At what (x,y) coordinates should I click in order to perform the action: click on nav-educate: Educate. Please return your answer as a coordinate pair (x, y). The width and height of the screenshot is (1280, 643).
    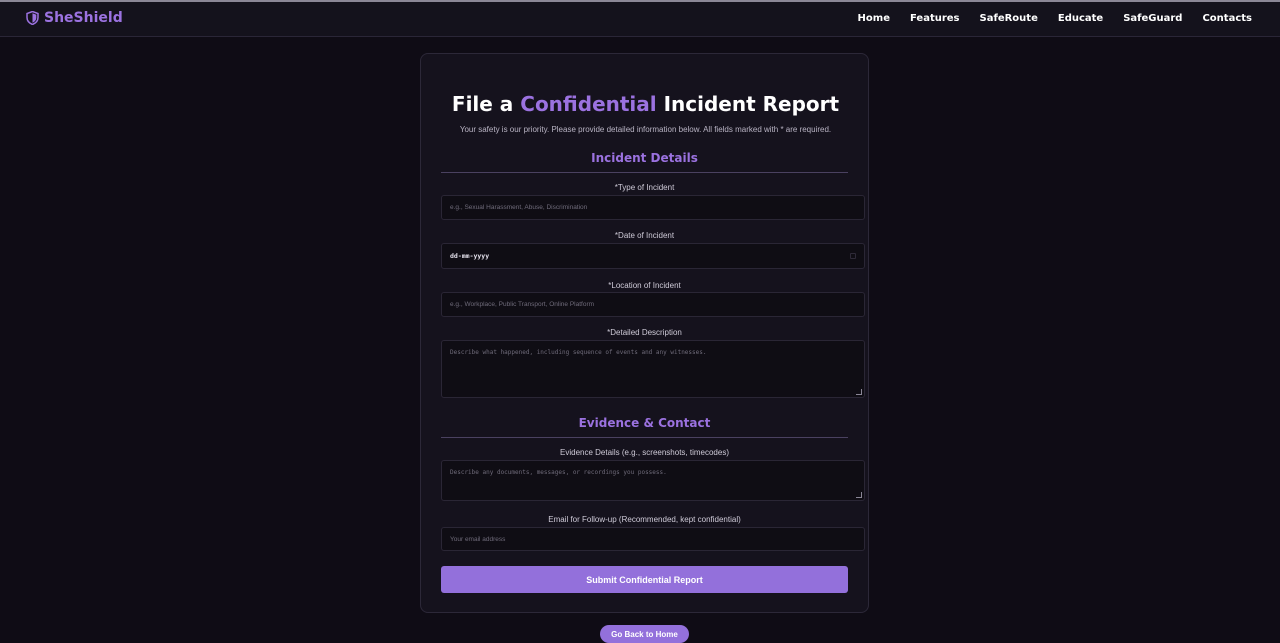
    Looking at the image, I should click on (1080, 18).